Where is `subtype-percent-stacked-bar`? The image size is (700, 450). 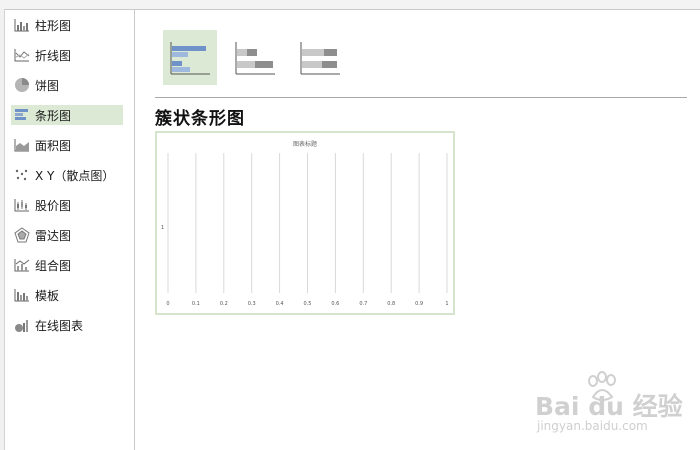 subtype-percent-stacked-bar is located at coordinates (320, 57).